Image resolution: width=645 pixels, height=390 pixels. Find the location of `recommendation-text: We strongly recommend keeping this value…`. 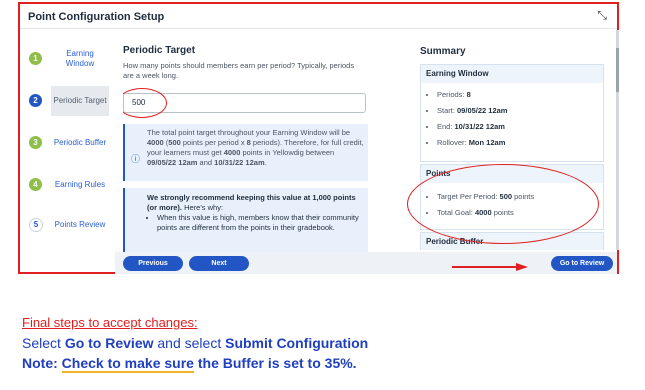

recommendation-text: We strongly recommend keeping this value… is located at coordinates (257, 213).